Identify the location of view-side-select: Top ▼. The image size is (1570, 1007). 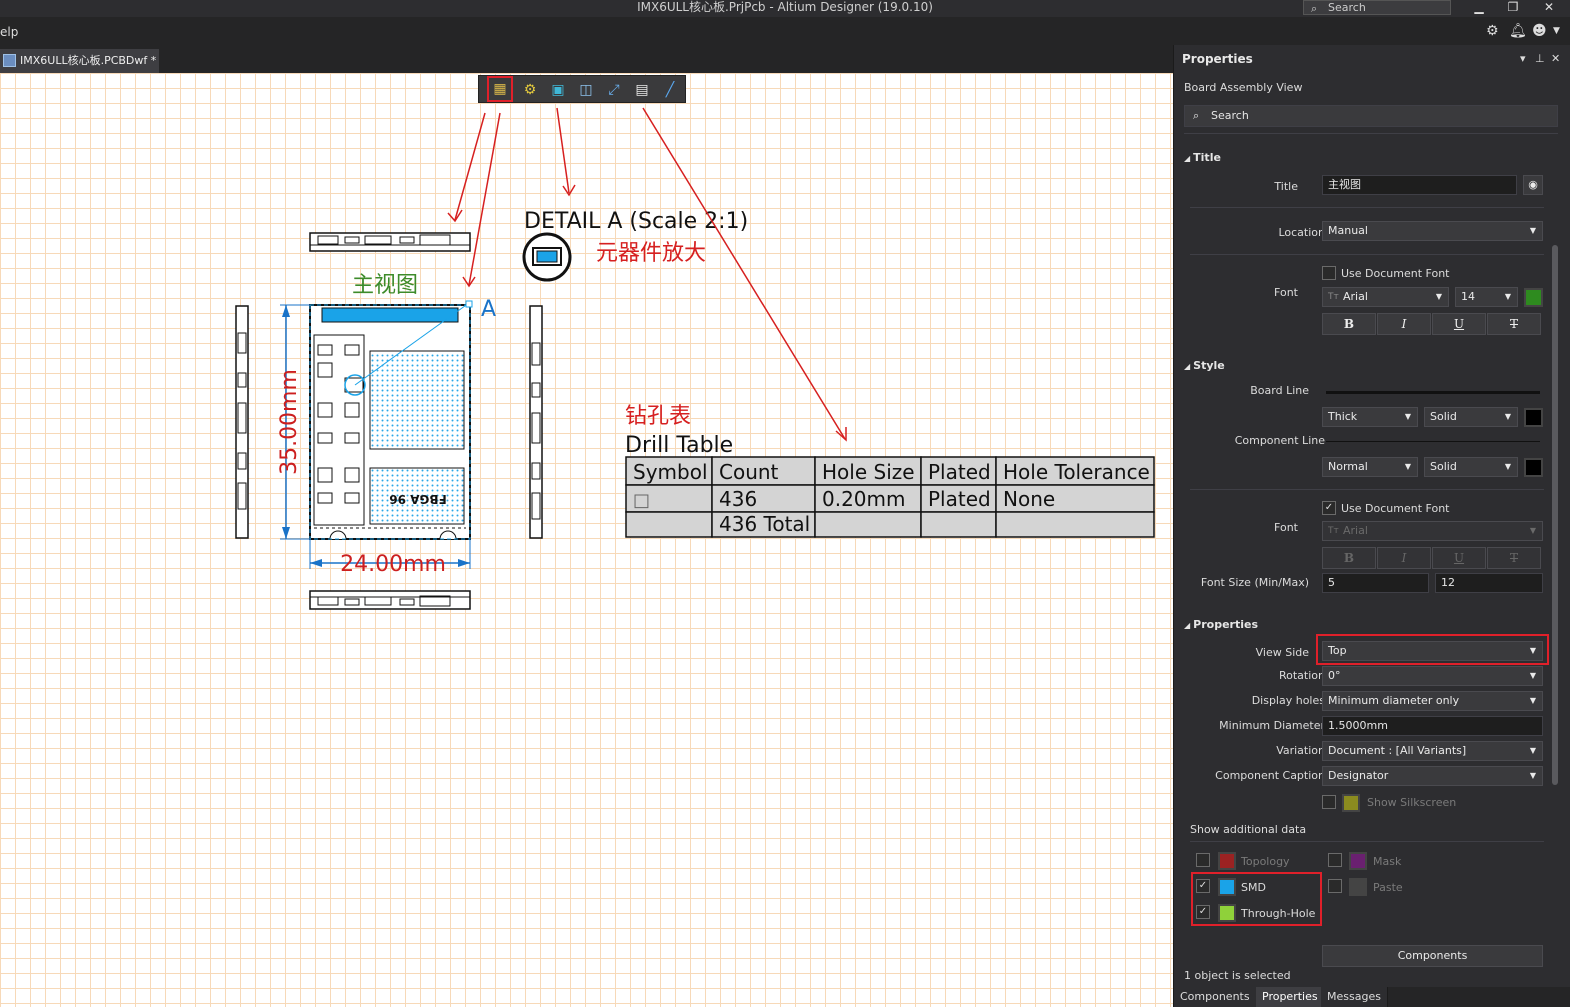
(1432, 651).